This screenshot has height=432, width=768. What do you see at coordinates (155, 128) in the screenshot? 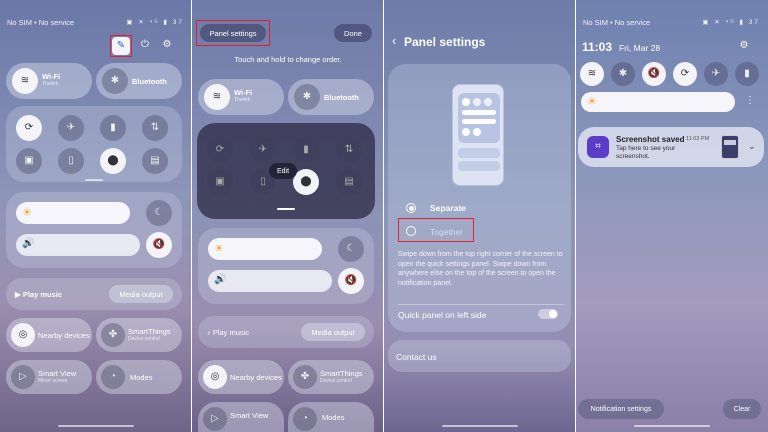
I see `data-transfer-icon: ⇅` at bounding box center [155, 128].